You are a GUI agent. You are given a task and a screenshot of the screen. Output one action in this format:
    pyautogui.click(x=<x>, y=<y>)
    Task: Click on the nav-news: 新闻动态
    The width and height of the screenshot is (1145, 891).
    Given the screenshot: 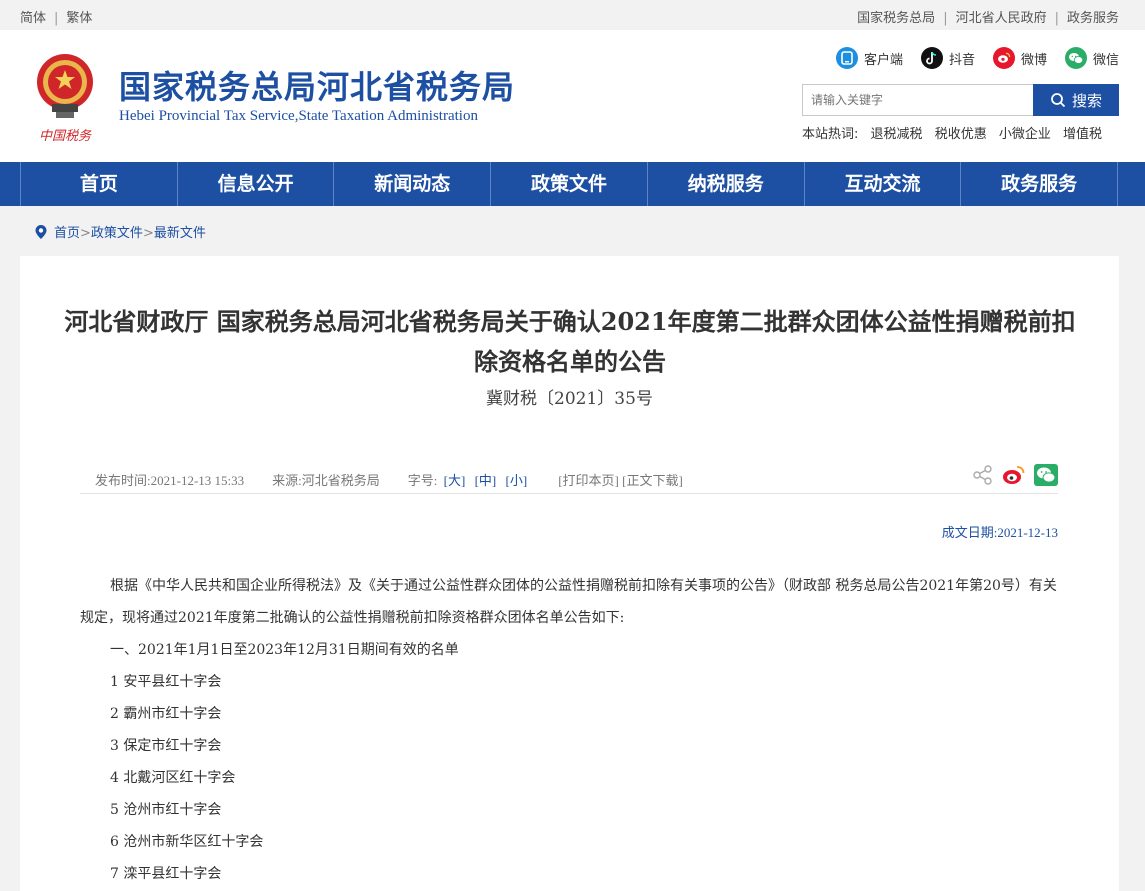 What is the action you would take?
    pyautogui.click(x=411, y=184)
    